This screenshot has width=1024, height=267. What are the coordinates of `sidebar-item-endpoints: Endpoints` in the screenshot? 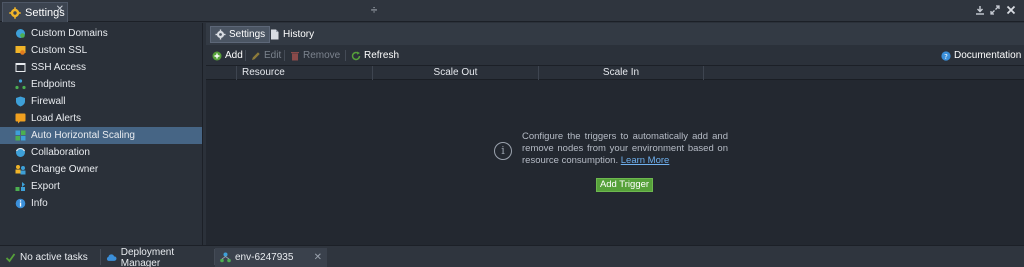 It's located at (101, 84).